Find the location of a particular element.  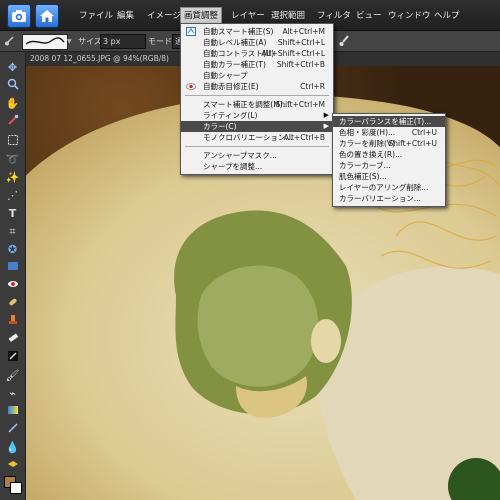

brush-tool-icon is located at coordinates (9, 41).